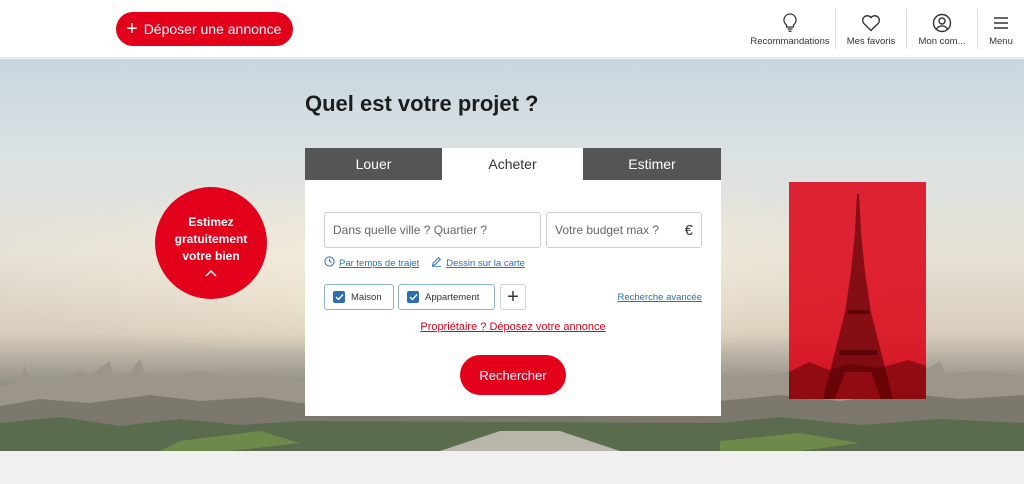 The image size is (1024, 484). I want to click on search-options-links: Par temps de trajet Dessin sur la carte, so click(424, 263).